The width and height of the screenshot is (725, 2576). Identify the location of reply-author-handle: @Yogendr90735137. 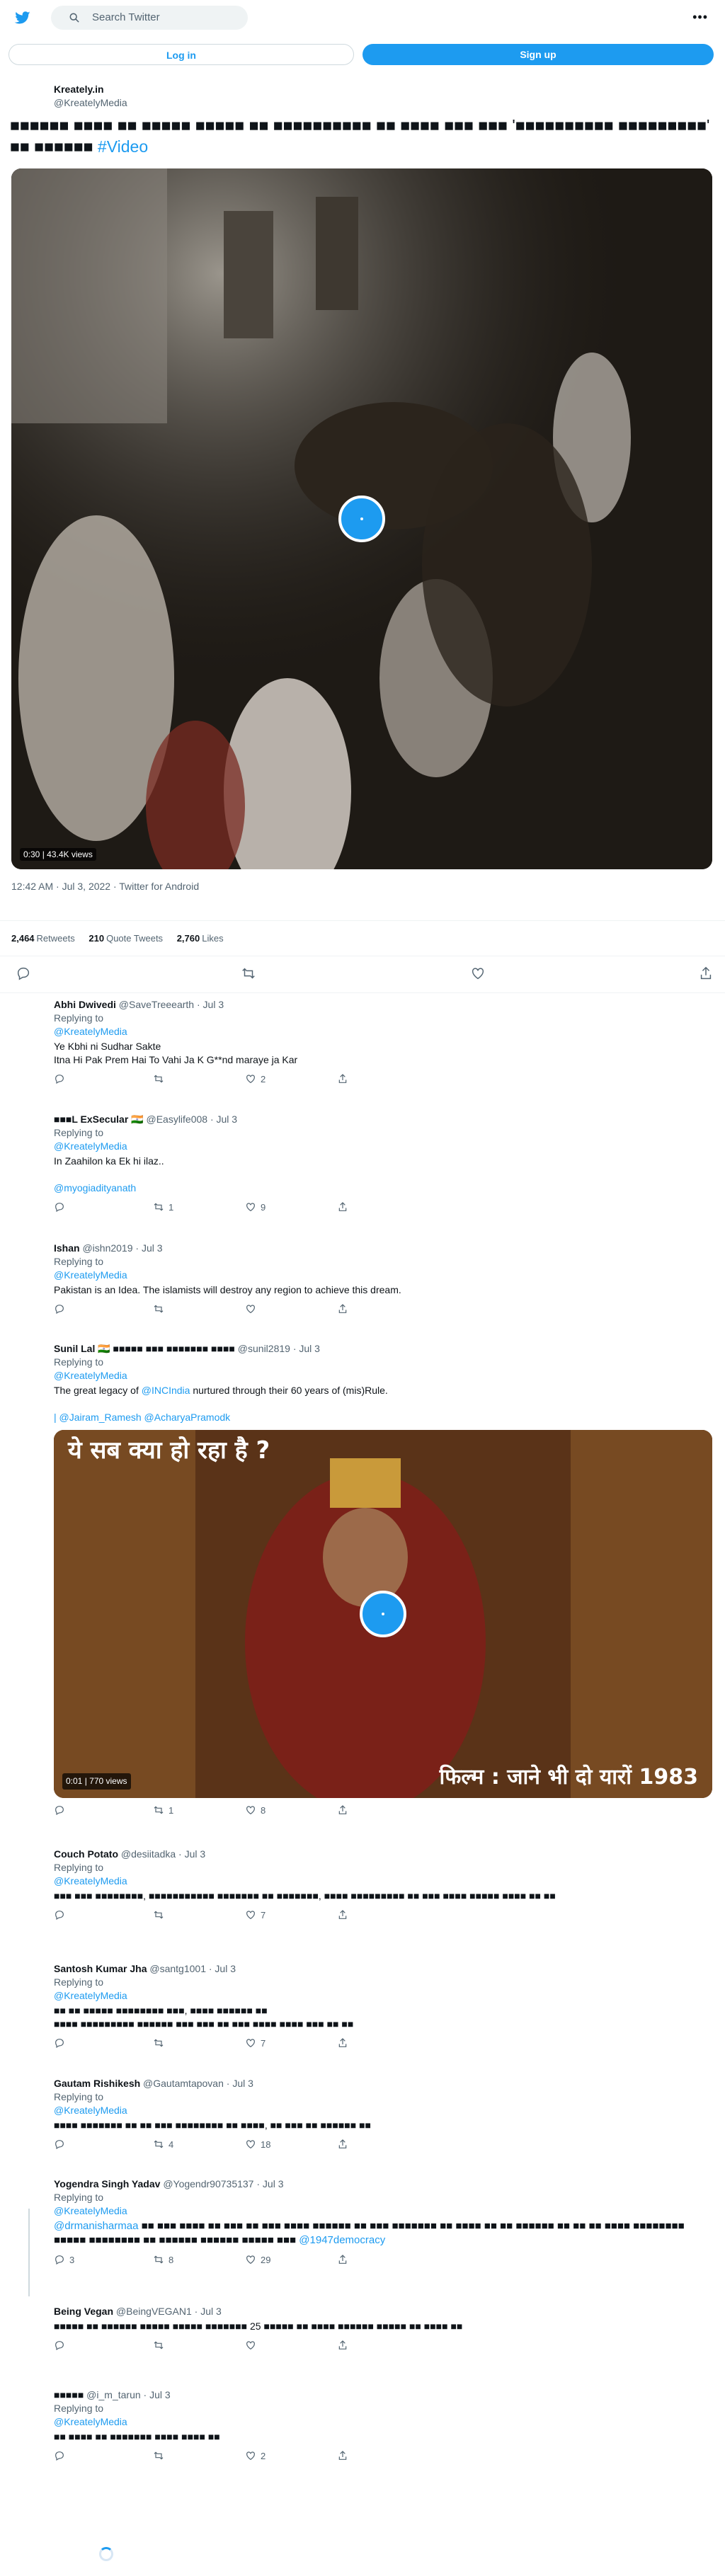
(208, 2183).